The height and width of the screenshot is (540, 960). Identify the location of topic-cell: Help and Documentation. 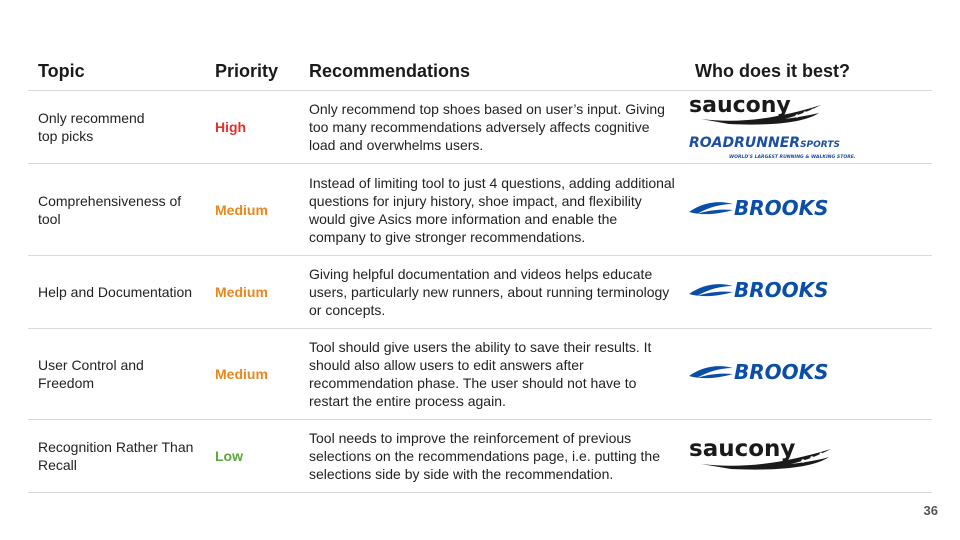
(116, 292).